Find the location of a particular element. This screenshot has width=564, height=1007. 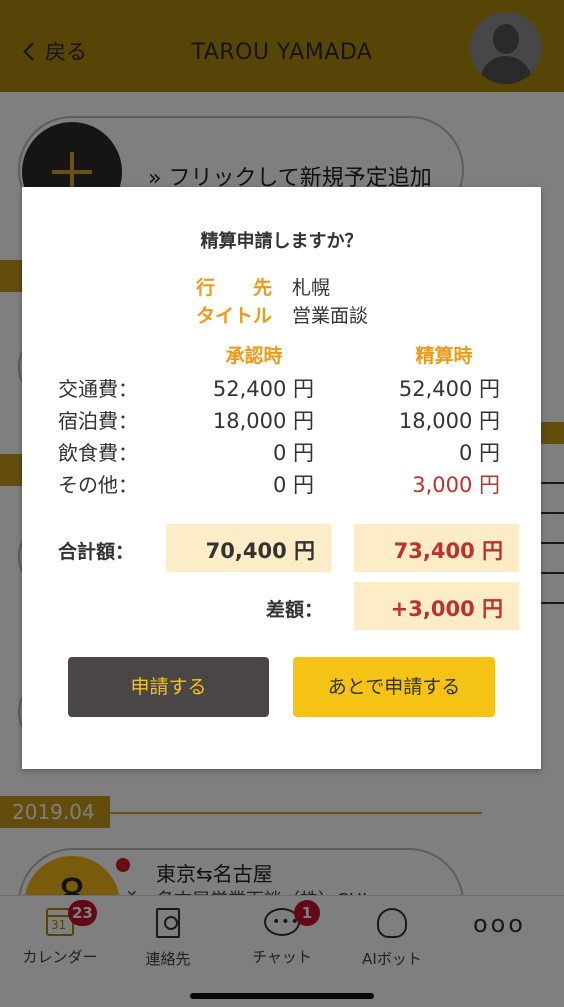

total-settle-box: 73,400 円 is located at coordinates (436, 548).